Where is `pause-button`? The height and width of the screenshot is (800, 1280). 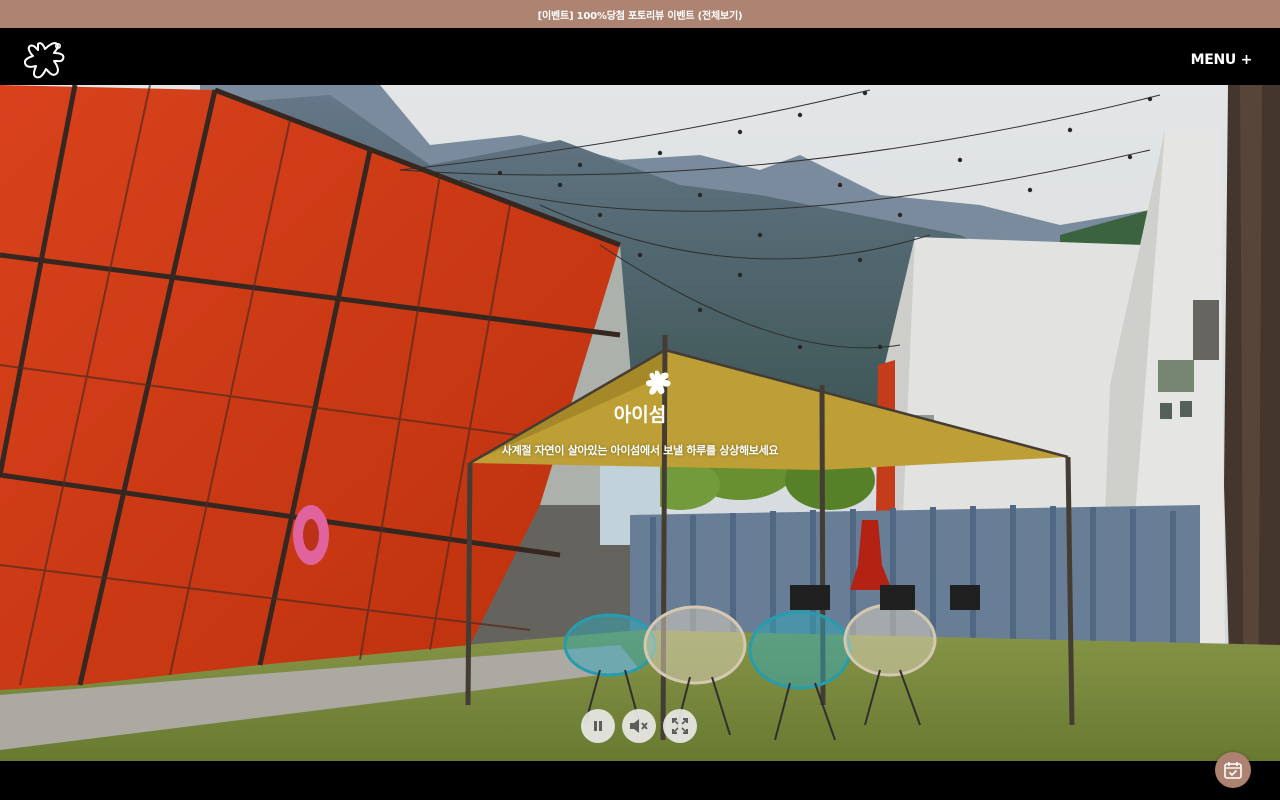
pause-button is located at coordinates (598, 726).